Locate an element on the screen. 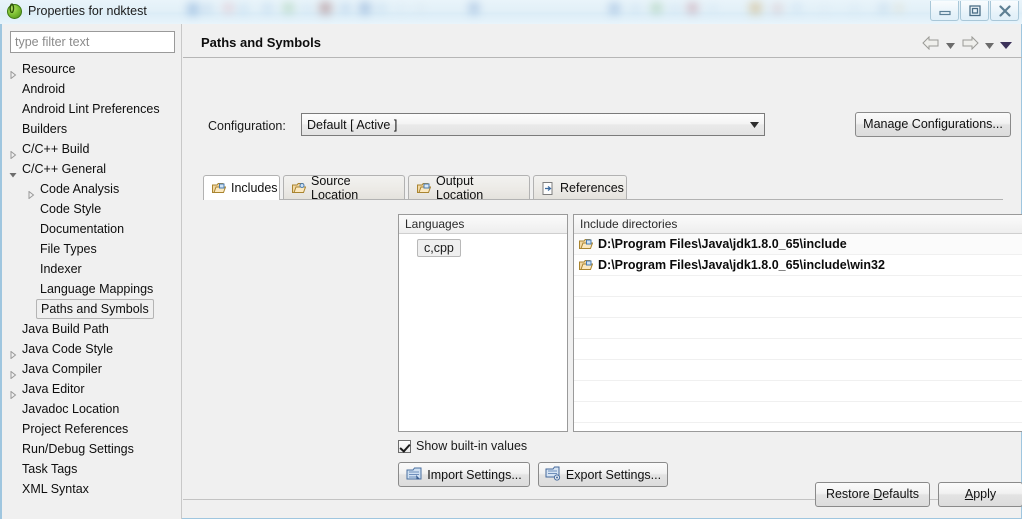 The image size is (1022, 519). import-settings-icon is located at coordinates (414, 475).